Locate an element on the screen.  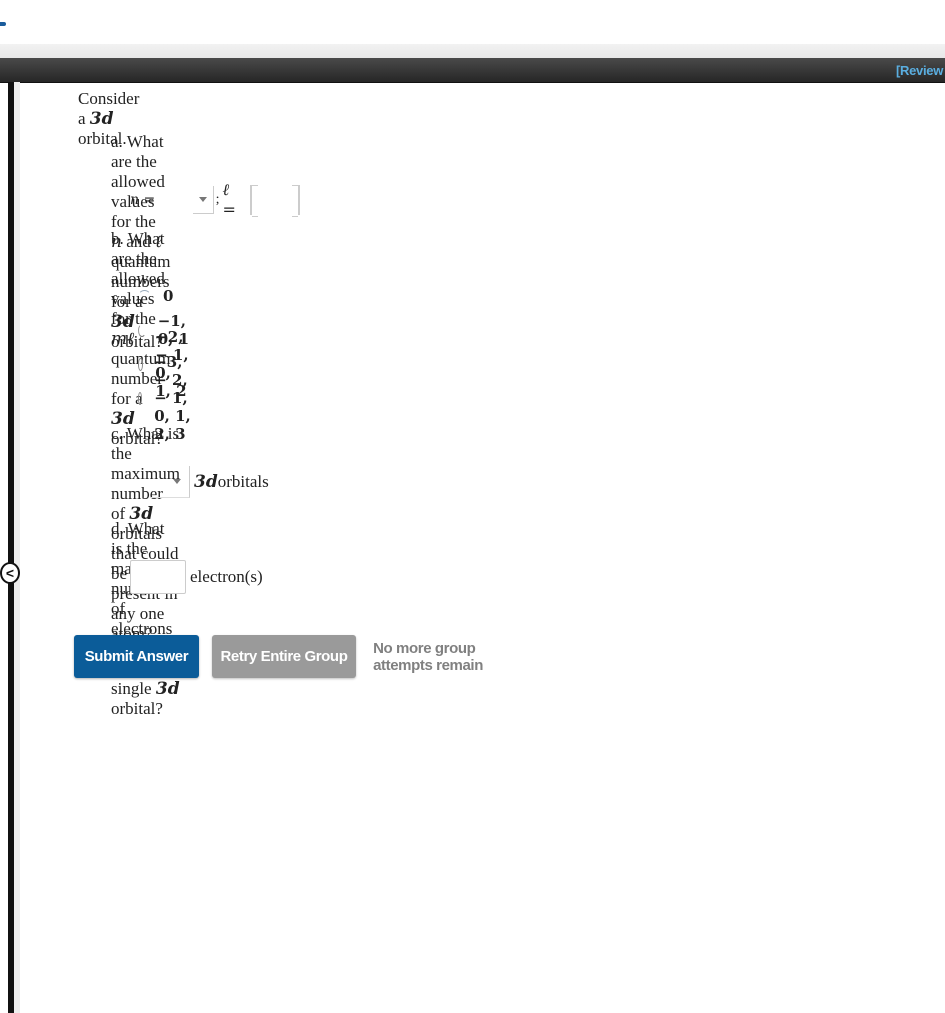
header-bar: [Review is located at coordinates (472, 70).